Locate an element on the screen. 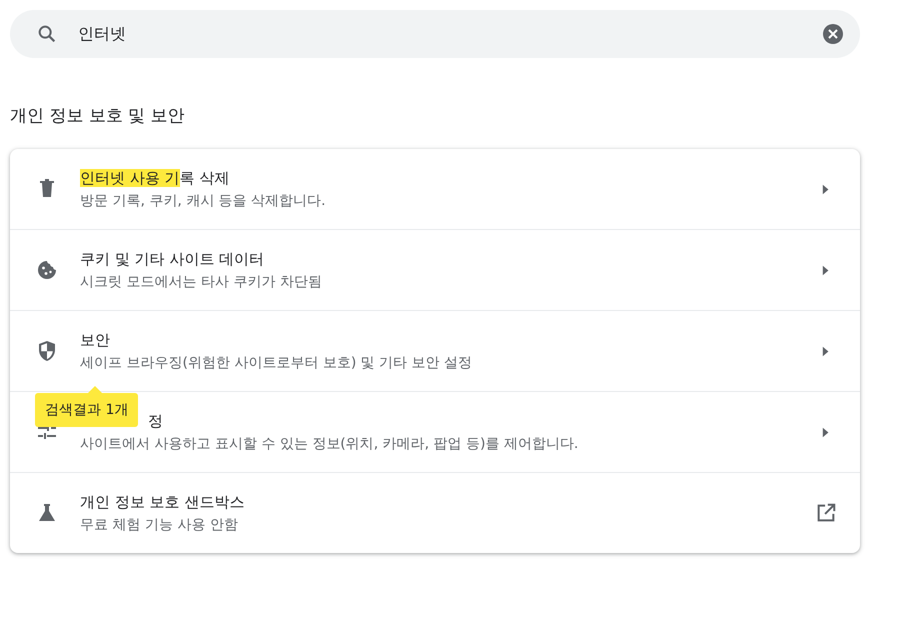 This screenshot has height=624, width=910. settings-row: 보안 세이프 브라우징(위험한 사이트로부터 보호) 및 기타 보안 설정 is located at coordinates (435, 350).